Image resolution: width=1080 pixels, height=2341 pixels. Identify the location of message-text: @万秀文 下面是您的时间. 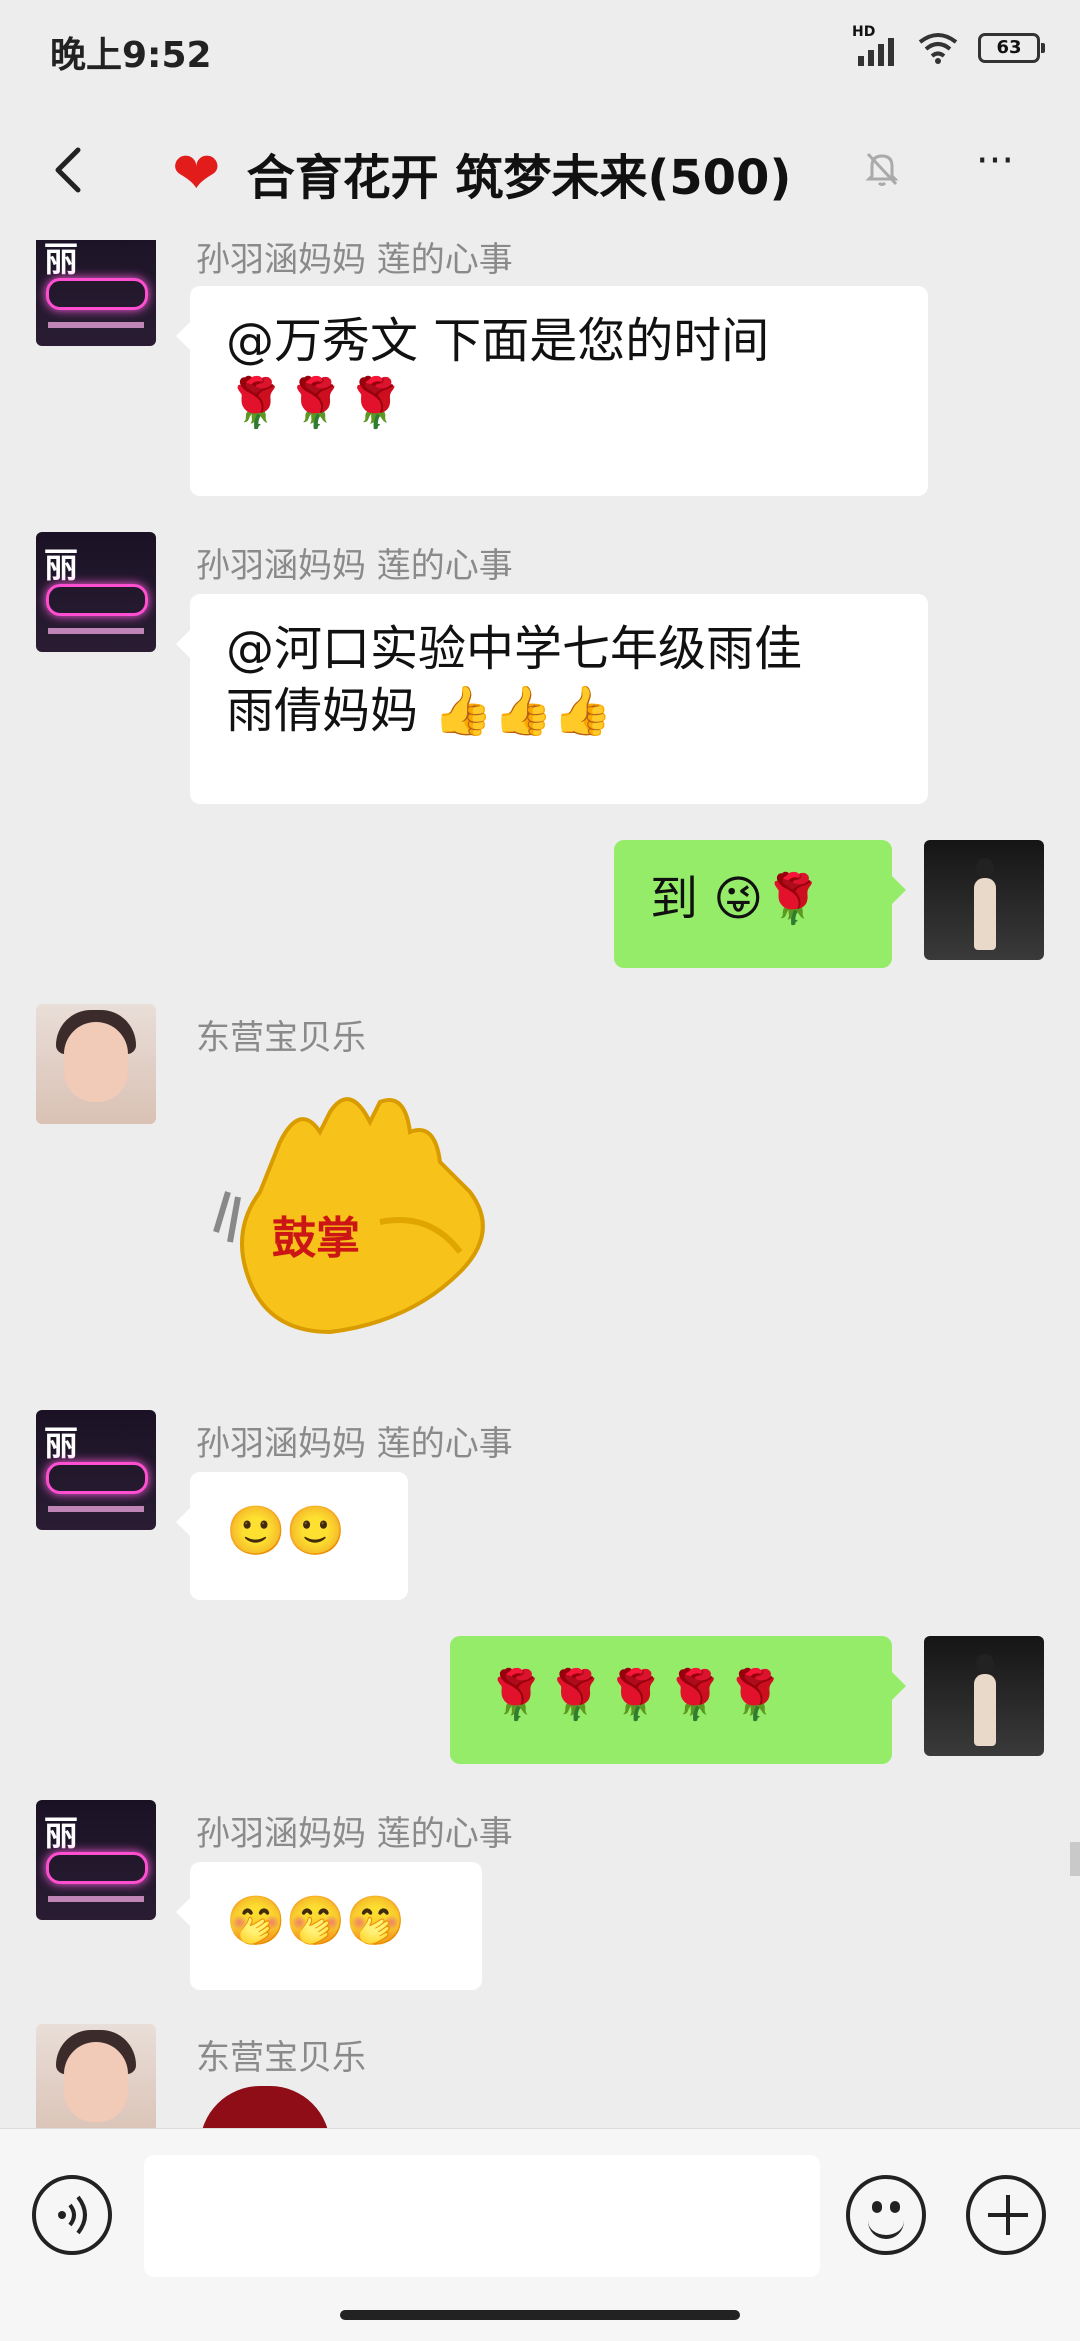
(498, 341).